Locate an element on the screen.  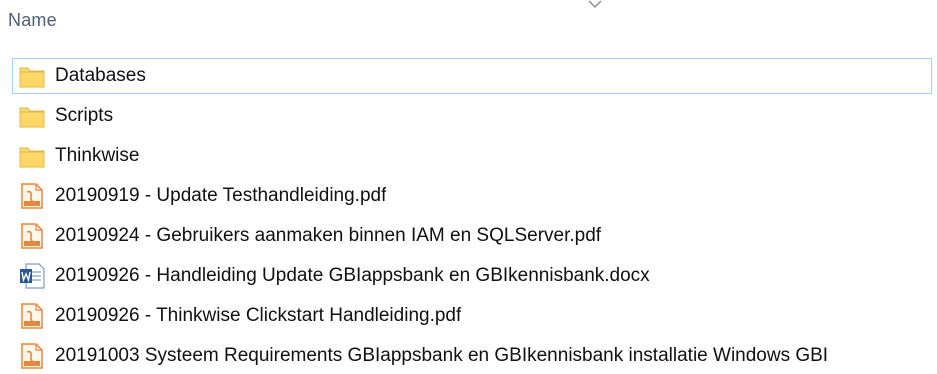
sort-chevron-icon is located at coordinates (595, 4).